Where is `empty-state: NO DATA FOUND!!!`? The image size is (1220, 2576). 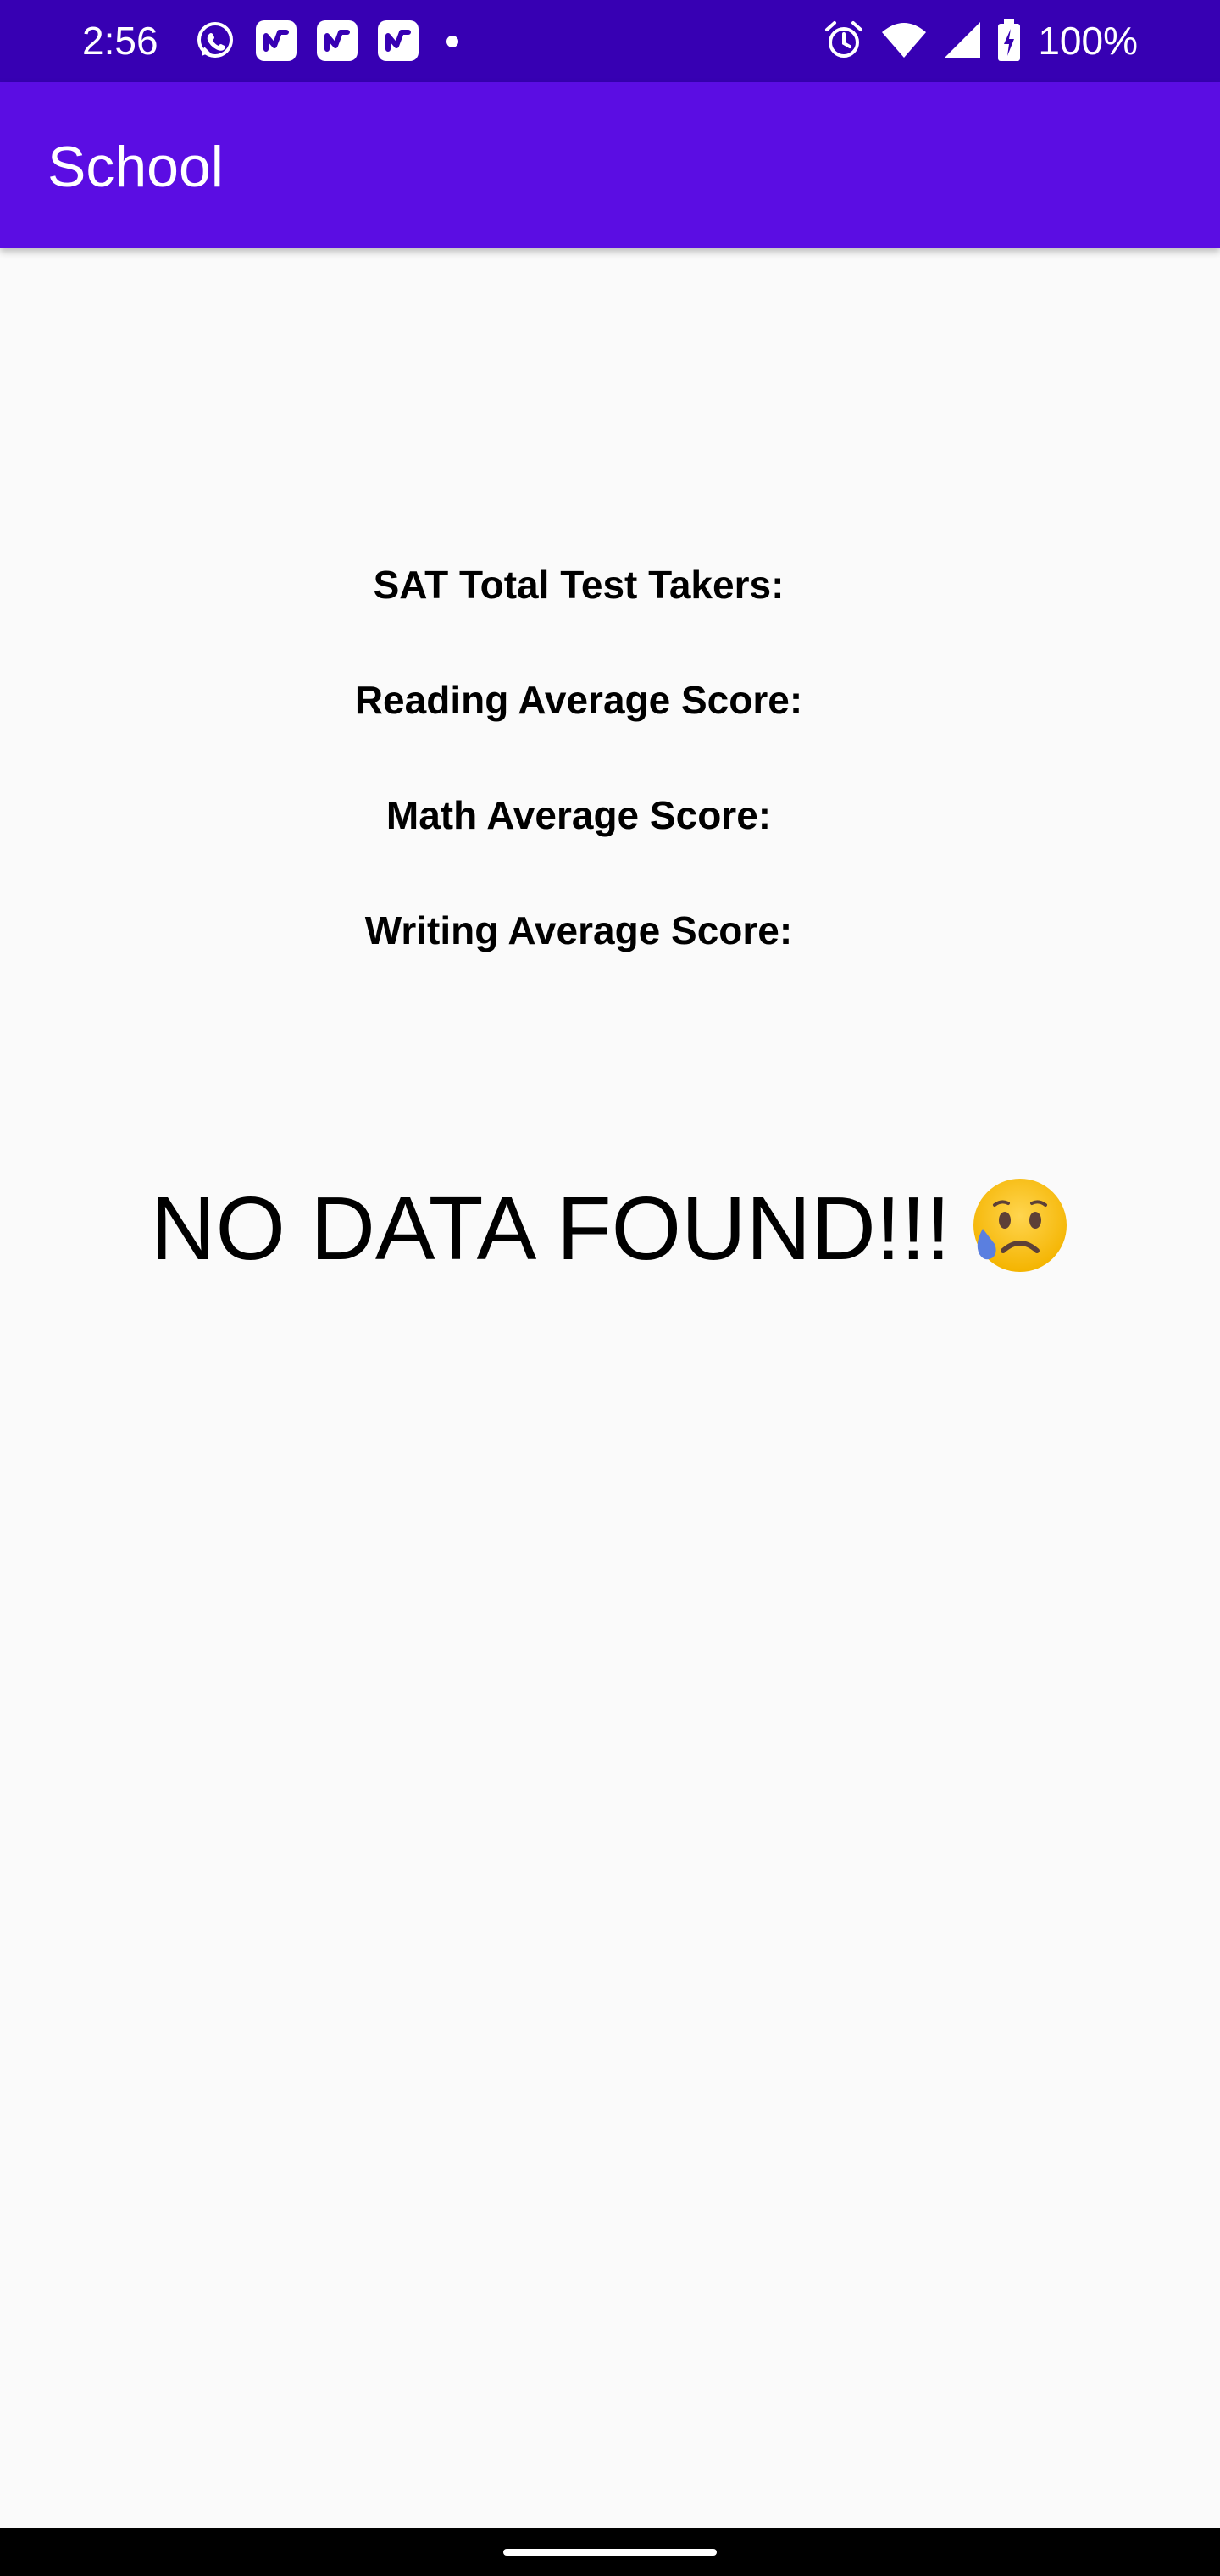 empty-state: NO DATA FOUND!!! is located at coordinates (610, 1229).